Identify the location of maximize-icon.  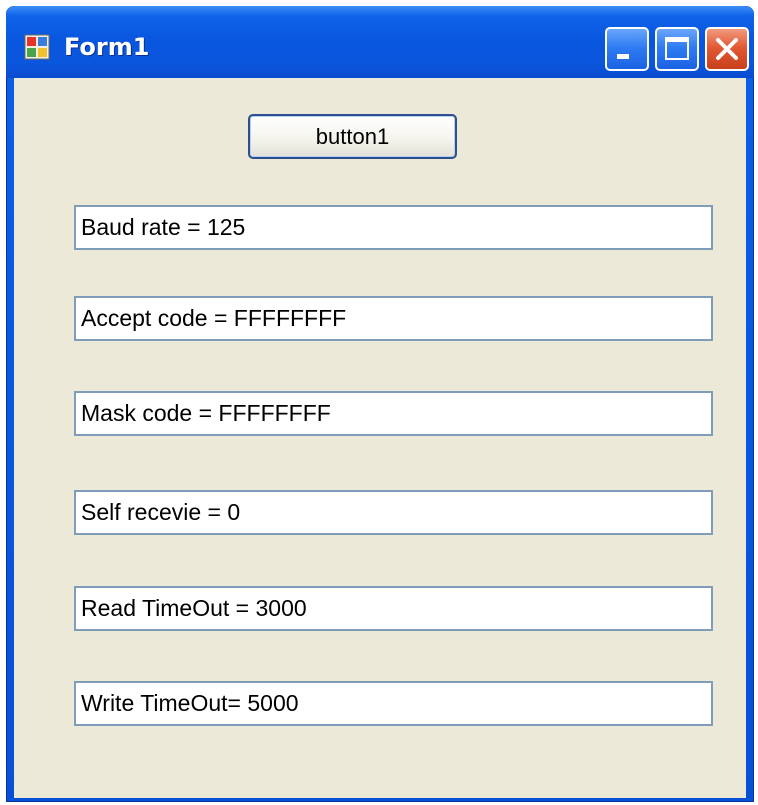
(677, 48).